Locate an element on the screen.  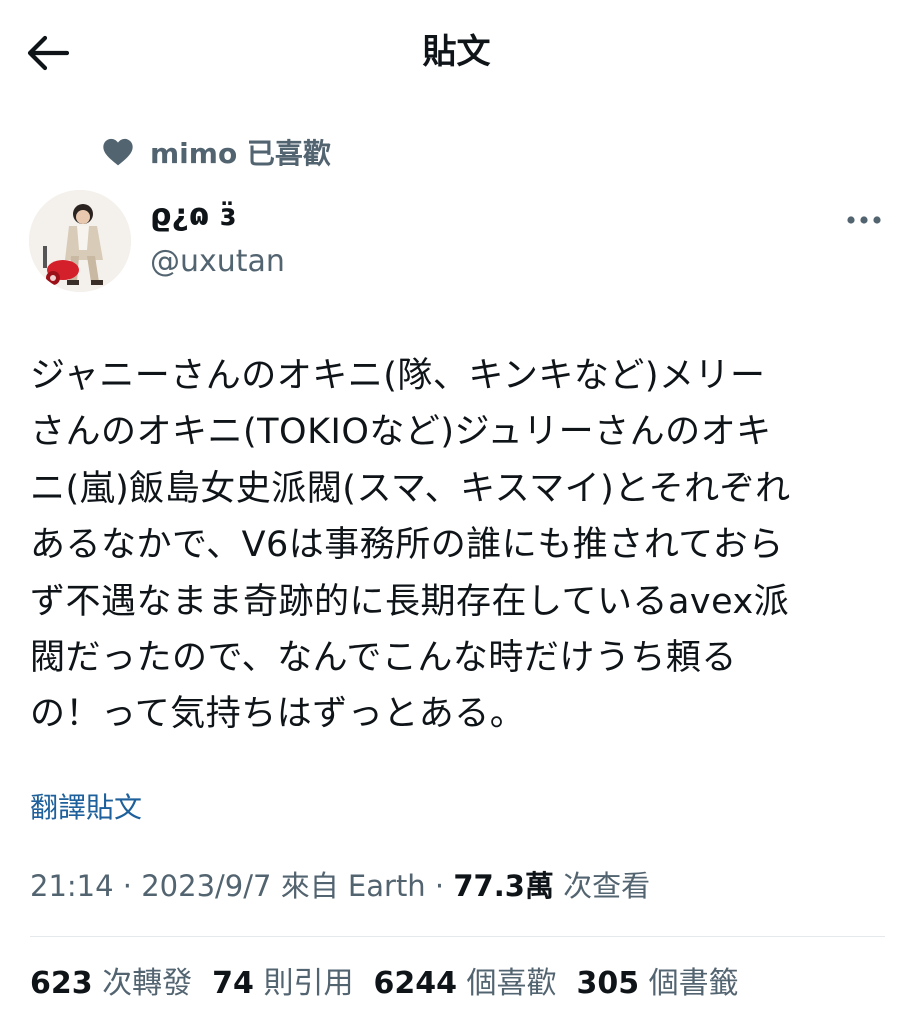
likes-count: 6244 is located at coordinates (415, 983).